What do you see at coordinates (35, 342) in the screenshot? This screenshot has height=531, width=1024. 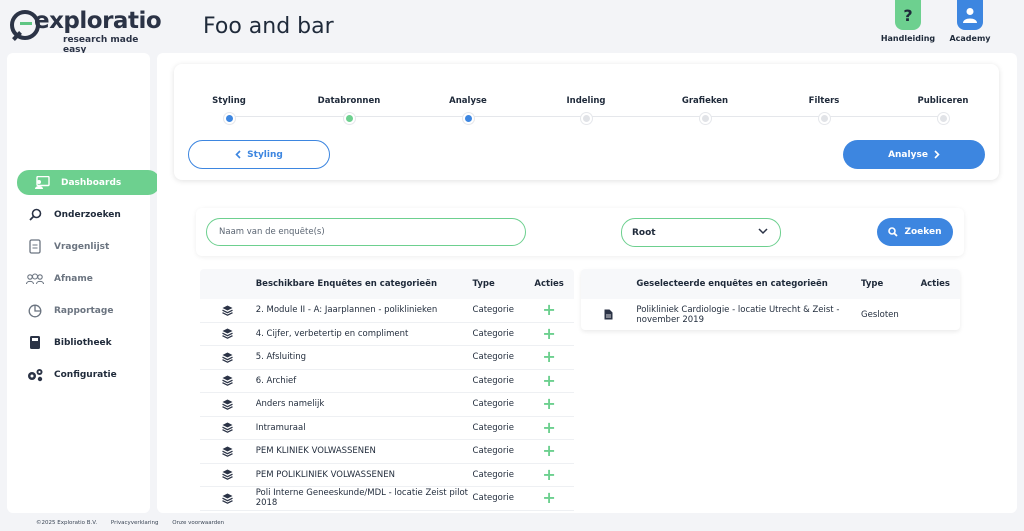 I see `library-icon` at bounding box center [35, 342].